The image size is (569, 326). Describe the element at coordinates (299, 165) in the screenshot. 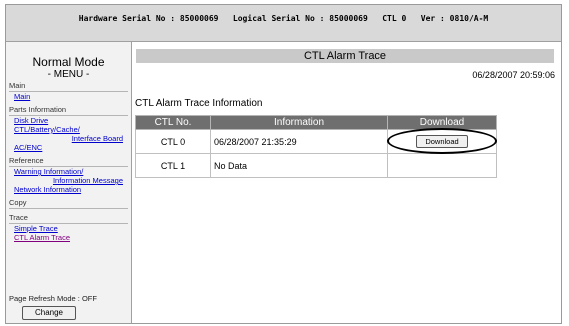

I see `cell-information: No Data` at that location.